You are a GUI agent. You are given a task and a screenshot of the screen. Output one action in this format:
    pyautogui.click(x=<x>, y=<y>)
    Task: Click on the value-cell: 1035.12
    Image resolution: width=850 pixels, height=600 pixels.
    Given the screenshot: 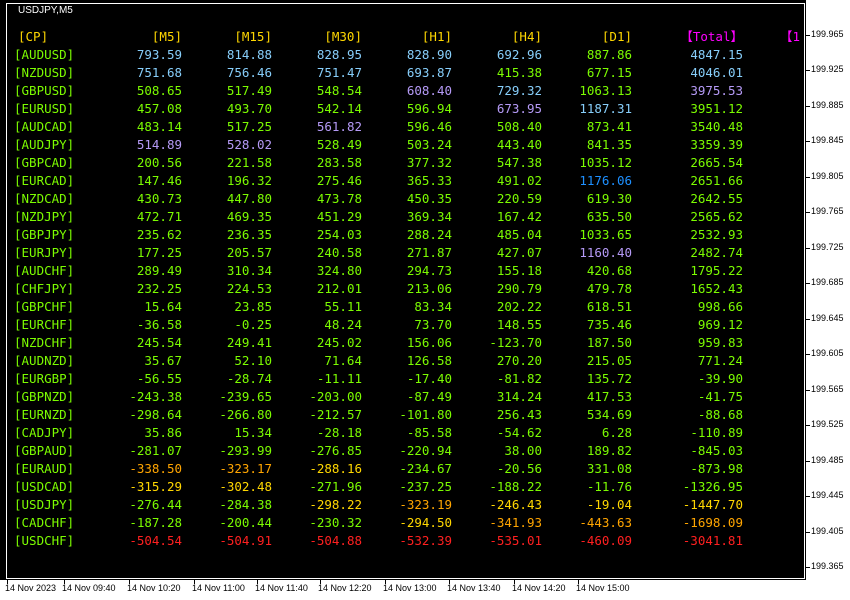 What is the action you would take?
    pyautogui.click(x=605, y=162)
    